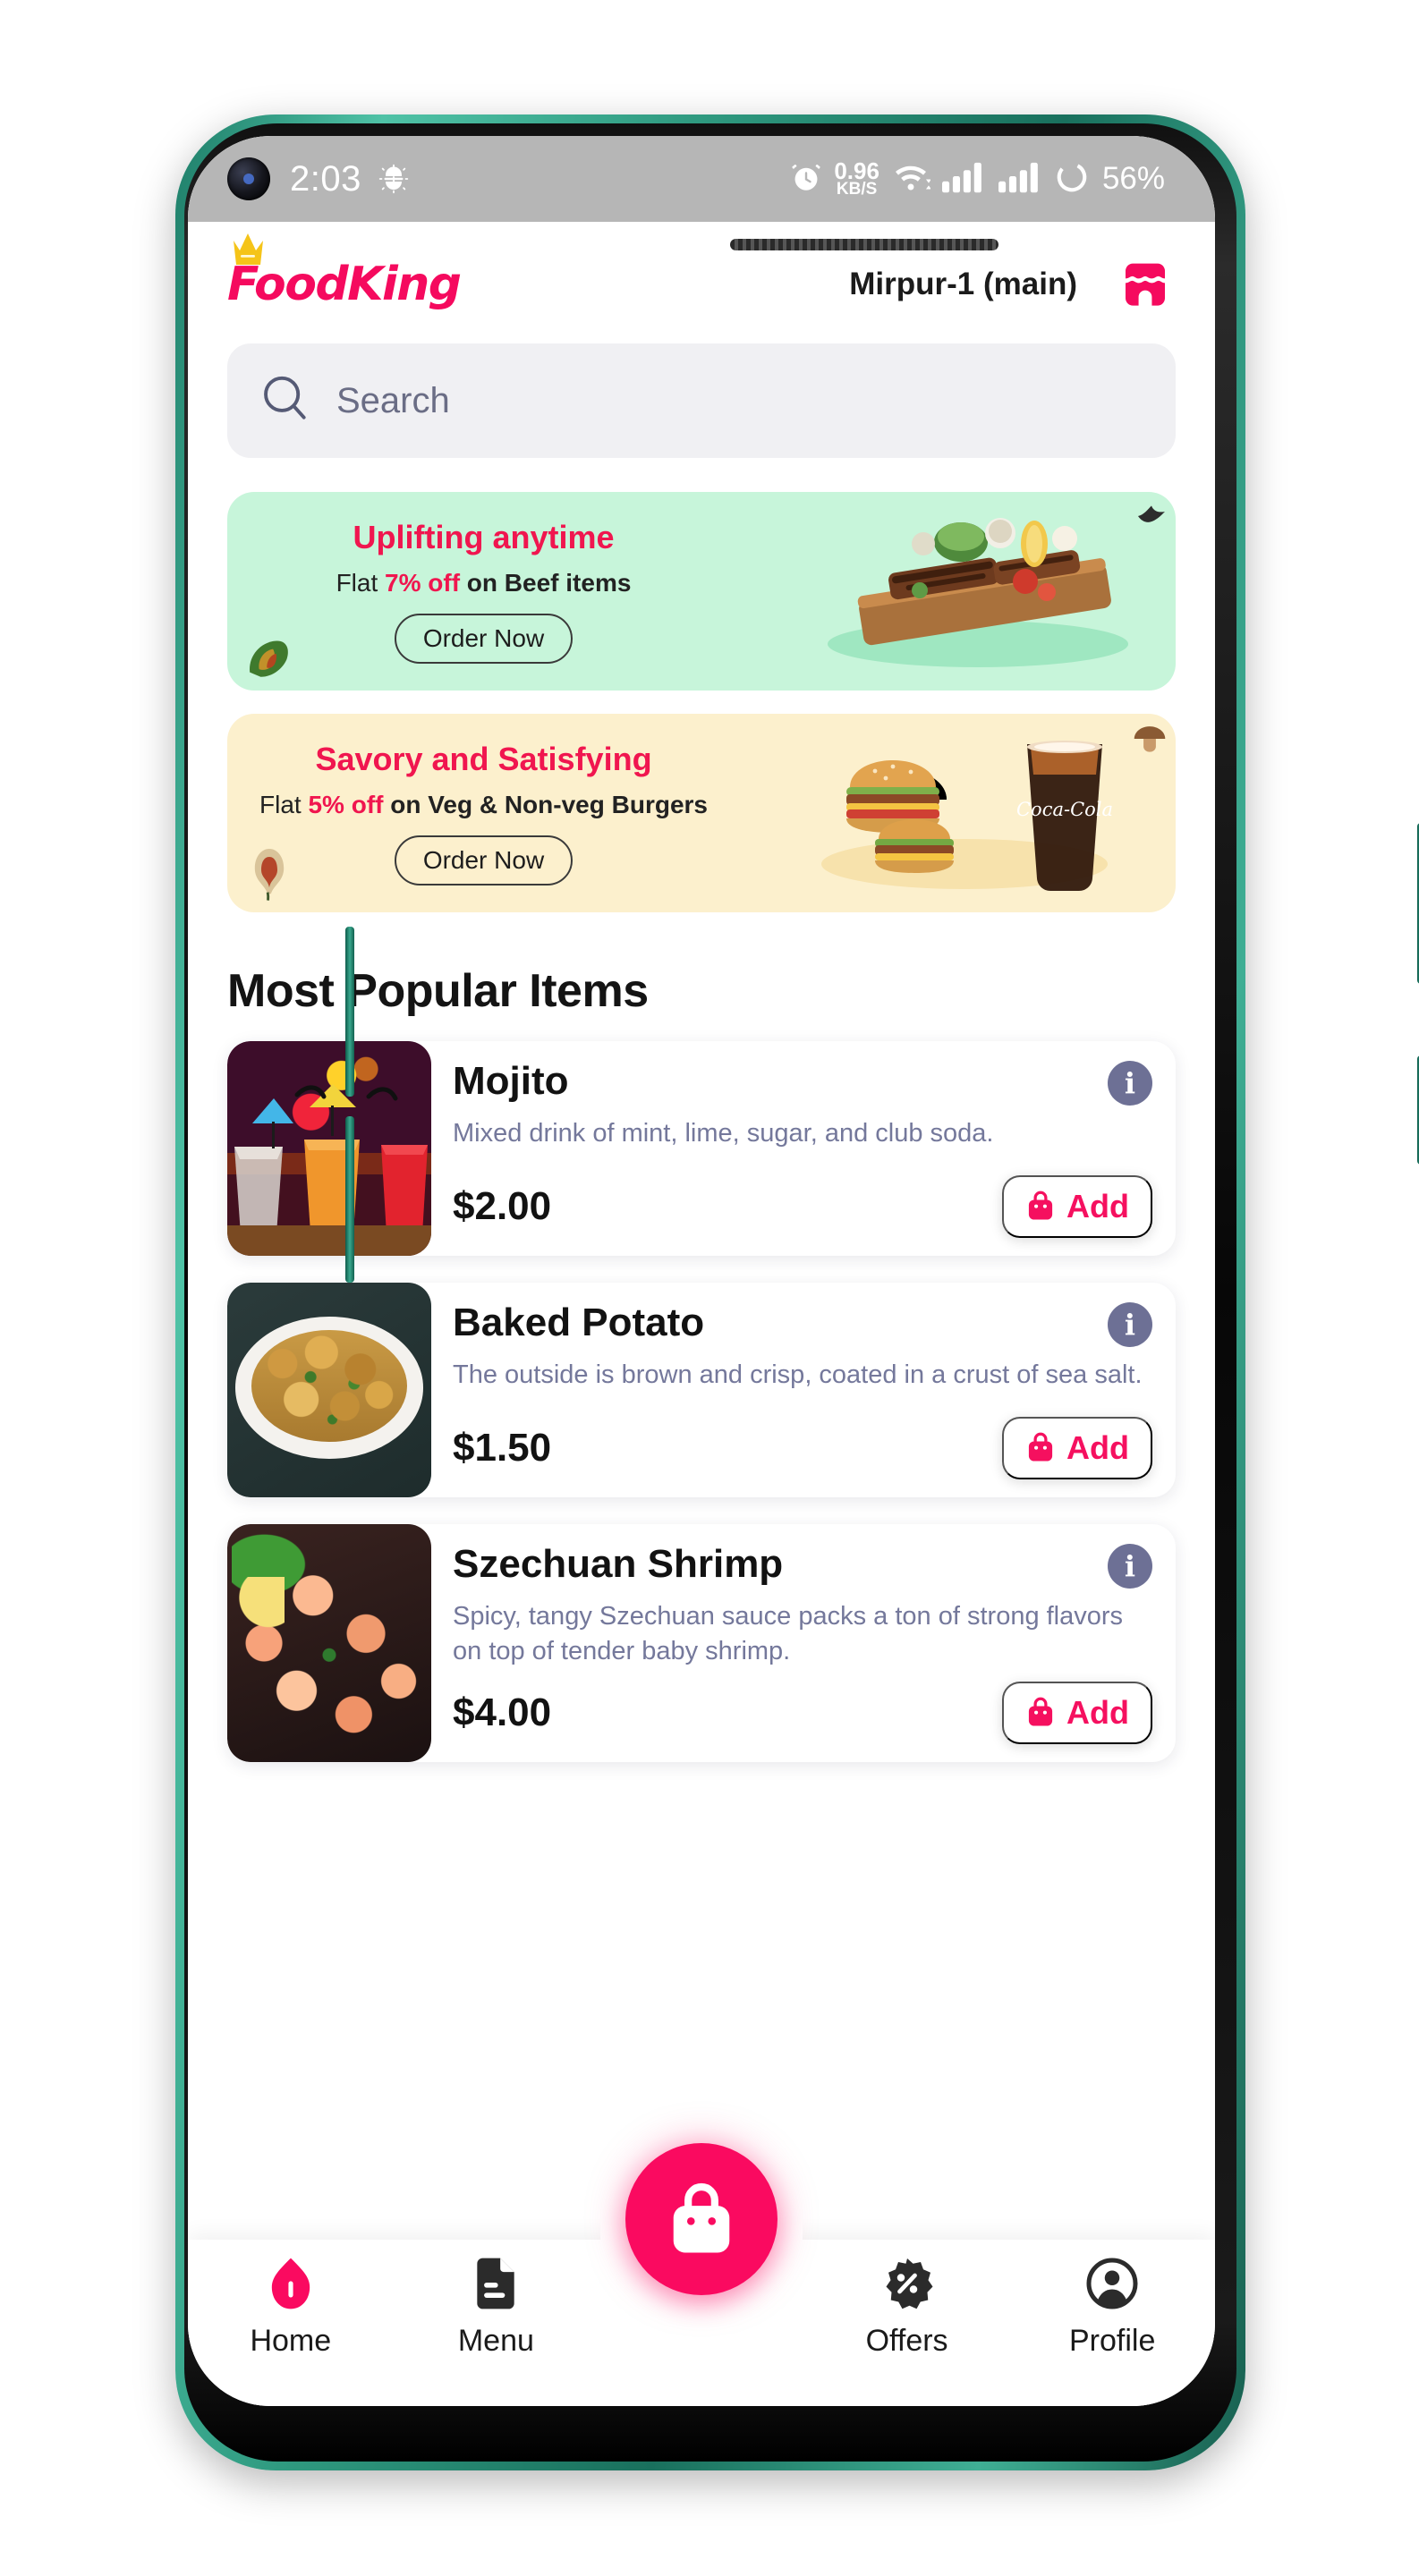 This screenshot has height=2576, width=1419. What do you see at coordinates (329, 1385) in the screenshot?
I see `potato-heap-shape` at bounding box center [329, 1385].